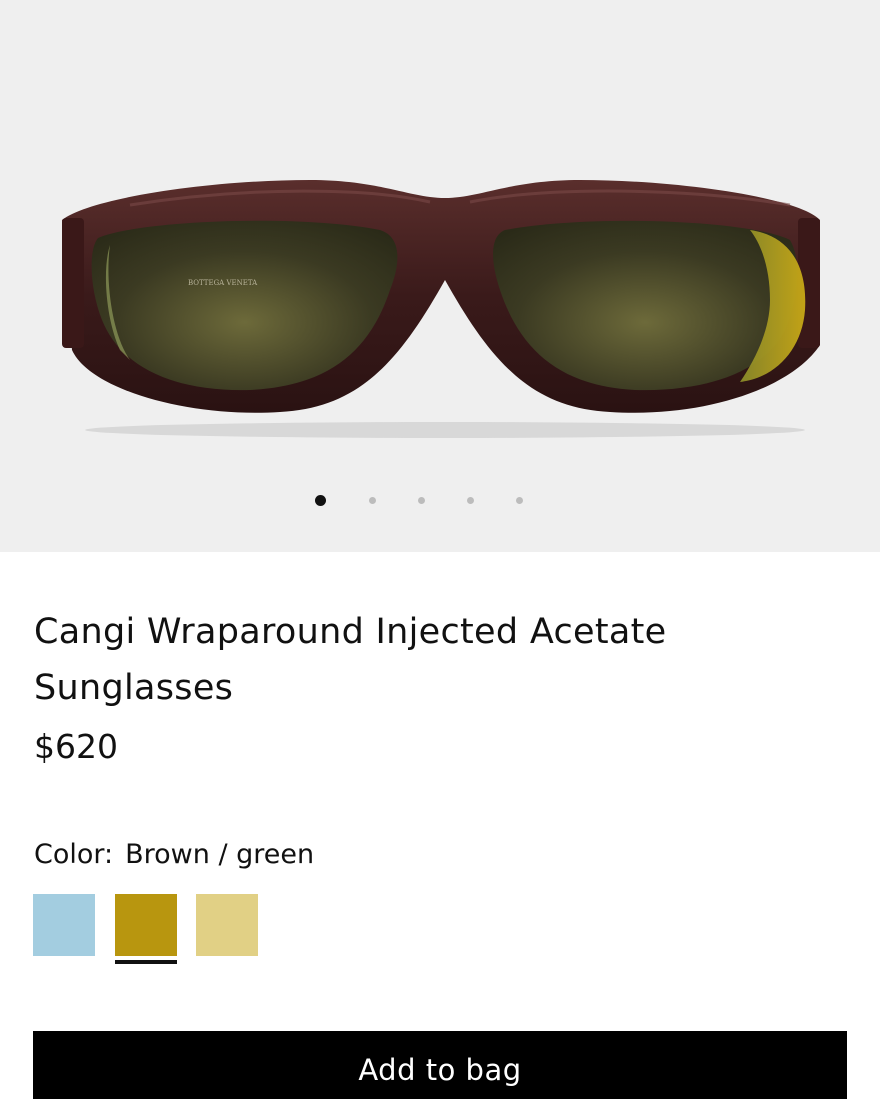 The height and width of the screenshot is (1099, 880). I want to click on gallery-pagination, so click(440, 501).